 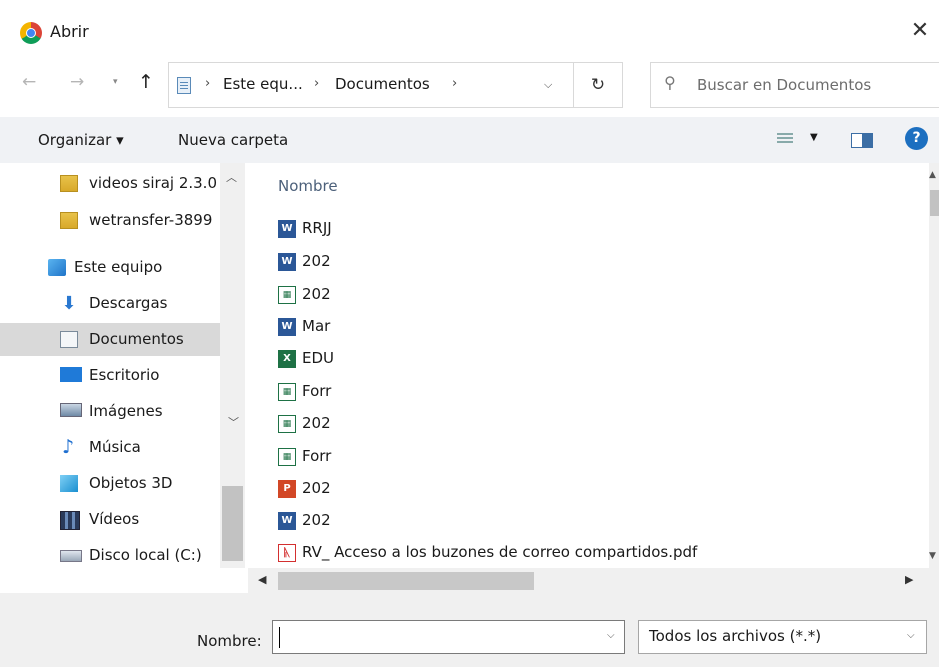 I want to click on forward-button: →, so click(x=77, y=82).